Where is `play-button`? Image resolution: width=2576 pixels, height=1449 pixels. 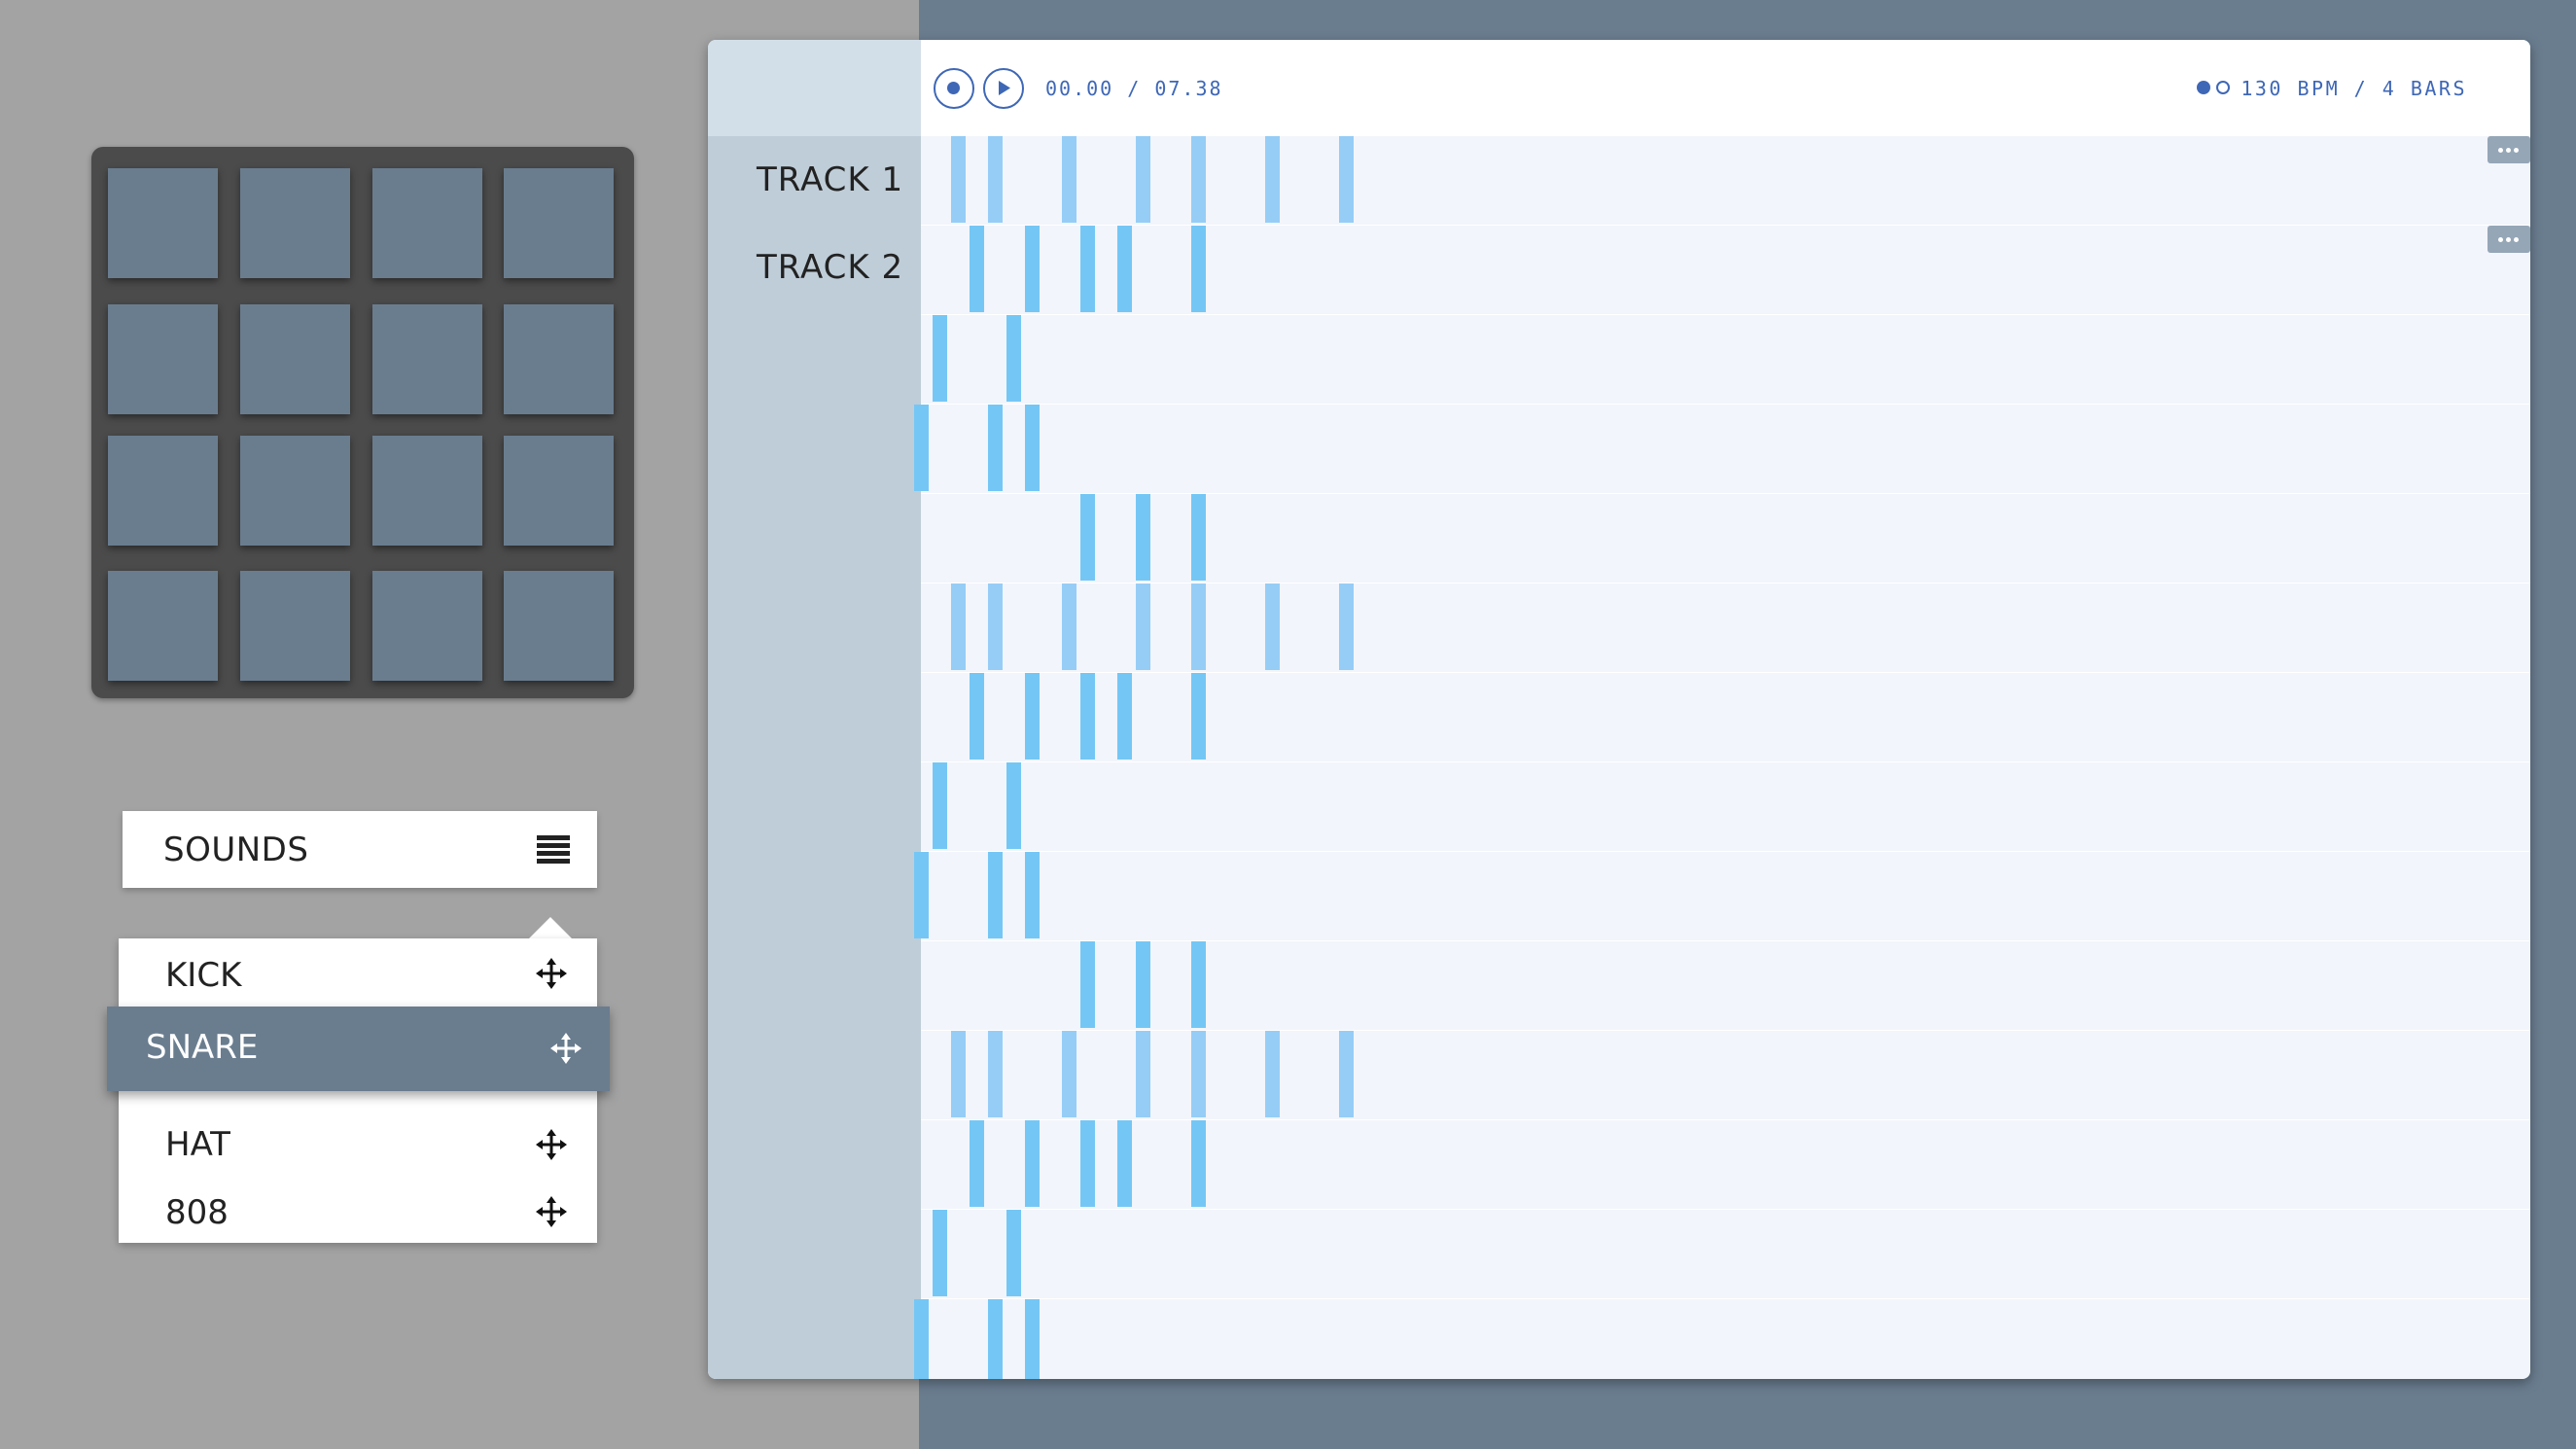
play-button is located at coordinates (1004, 88).